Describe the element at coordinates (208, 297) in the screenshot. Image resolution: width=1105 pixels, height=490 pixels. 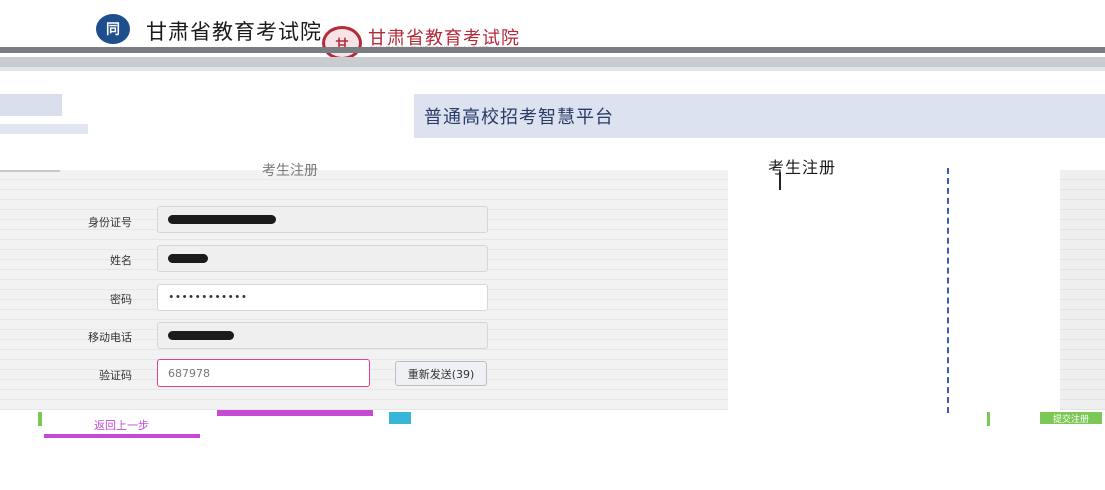
I see `password-value: ••••••••••••` at that location.